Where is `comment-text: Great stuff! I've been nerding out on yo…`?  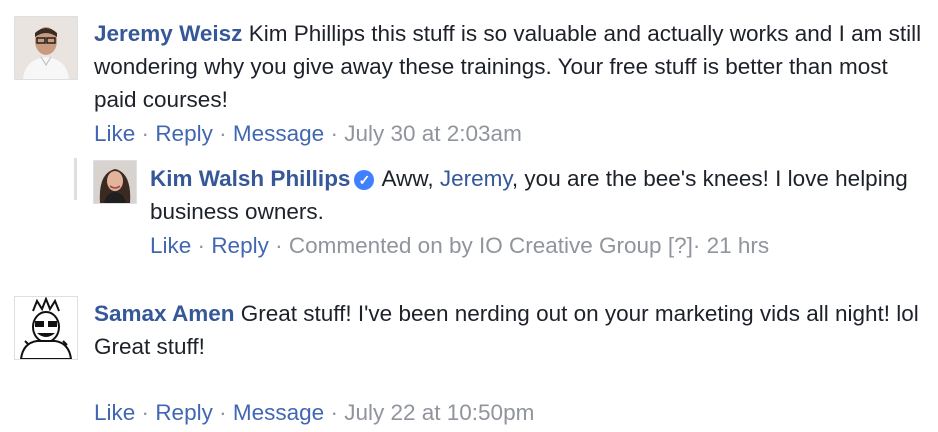 comment-text: Great stuff! I've been nerding out on yo… is located at coordinates (579, 313).